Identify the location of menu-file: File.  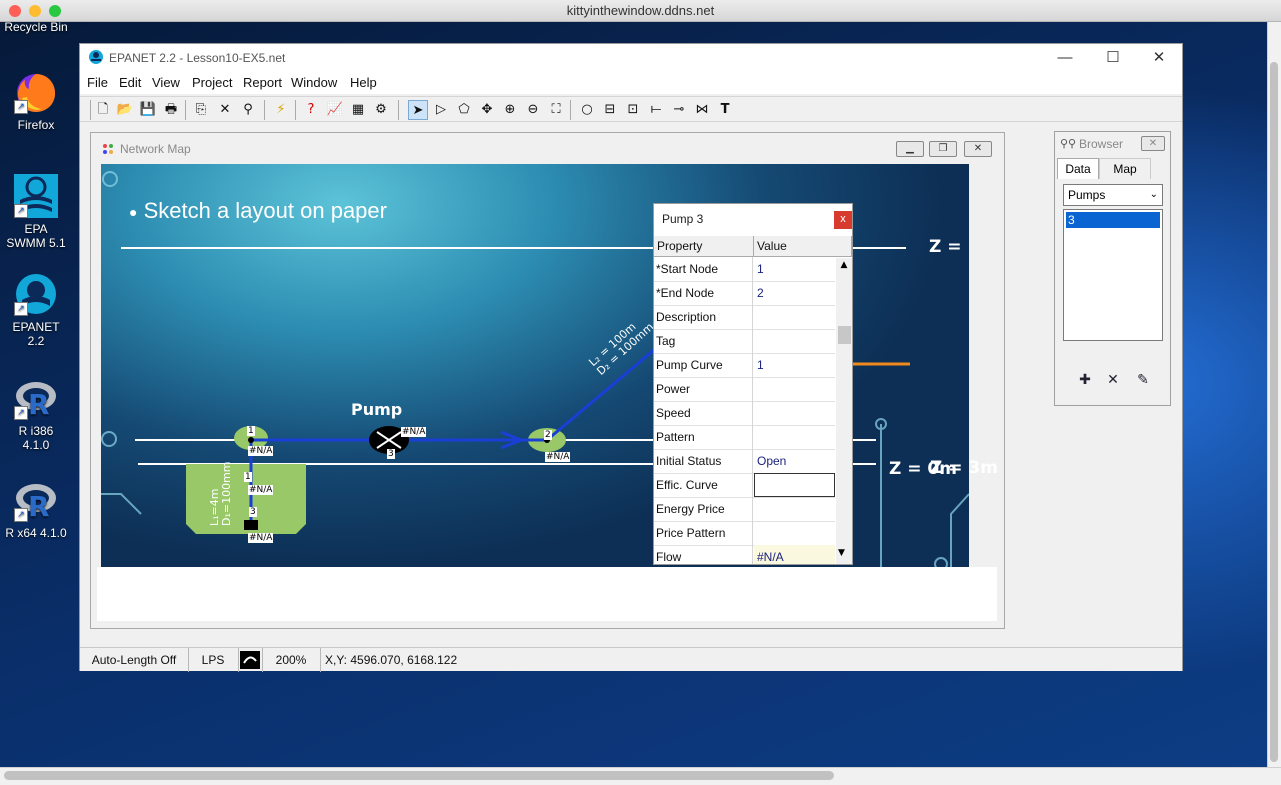
(97, 82).